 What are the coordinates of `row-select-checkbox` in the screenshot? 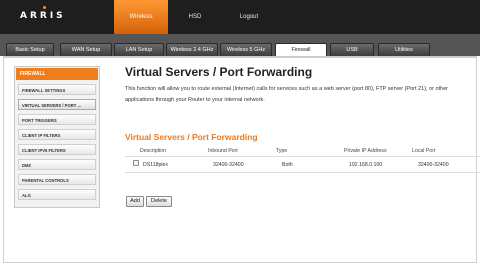 It's located at (136, 163).